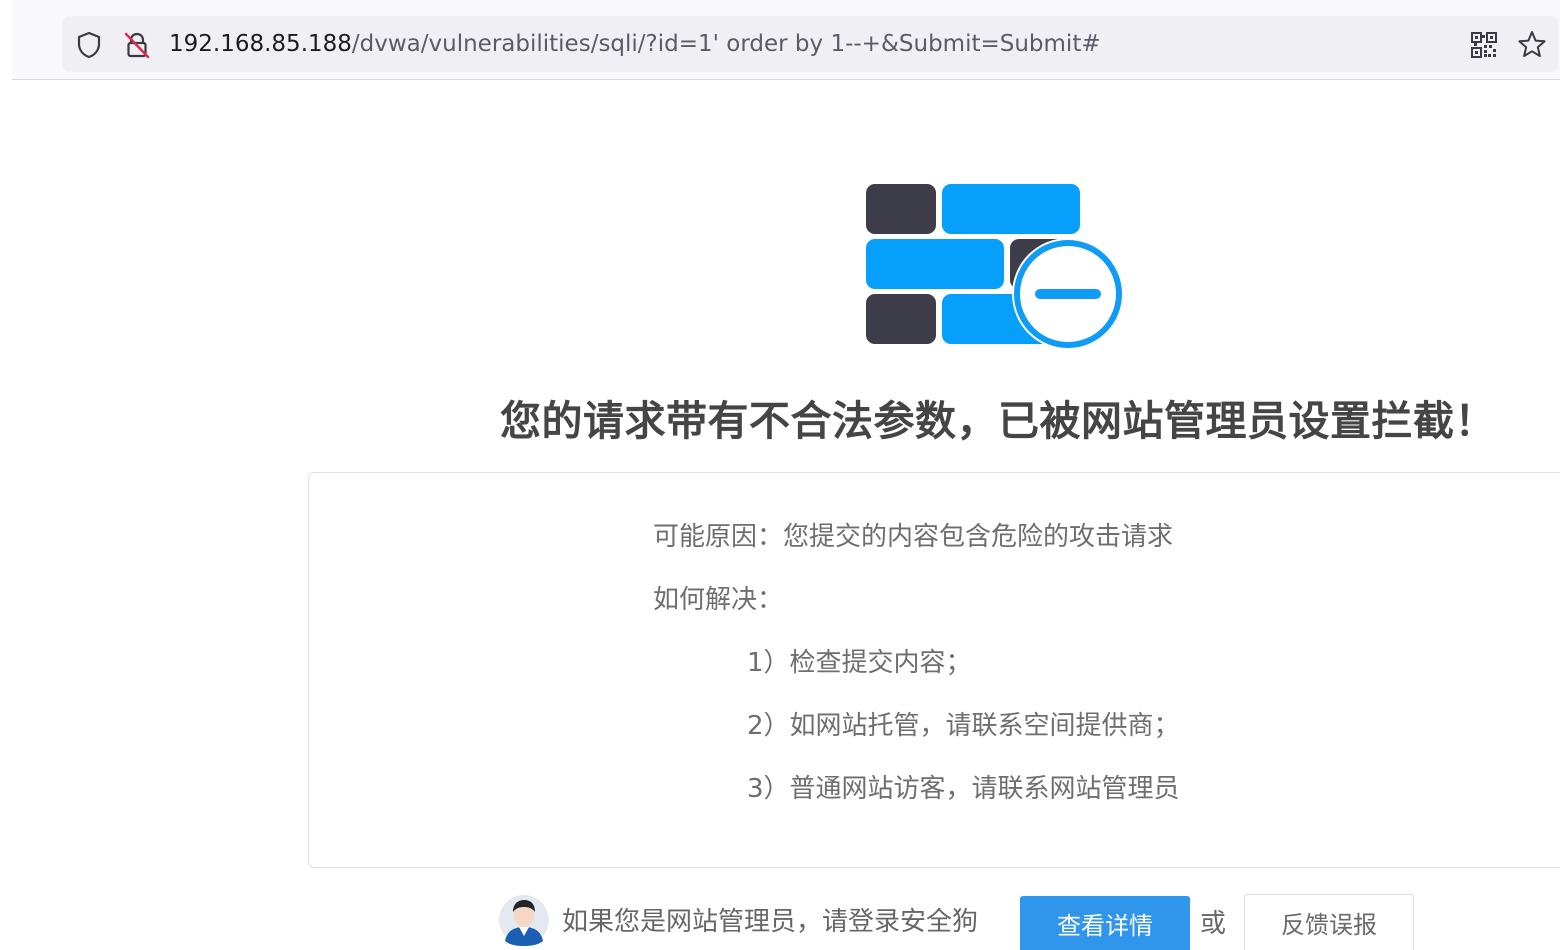 This screenshot has width=1560, height=950. What do you see at coordinates (524, 920) in the screenshot?
I see `admin-avatar-icon` at bounding box center [524, 920].